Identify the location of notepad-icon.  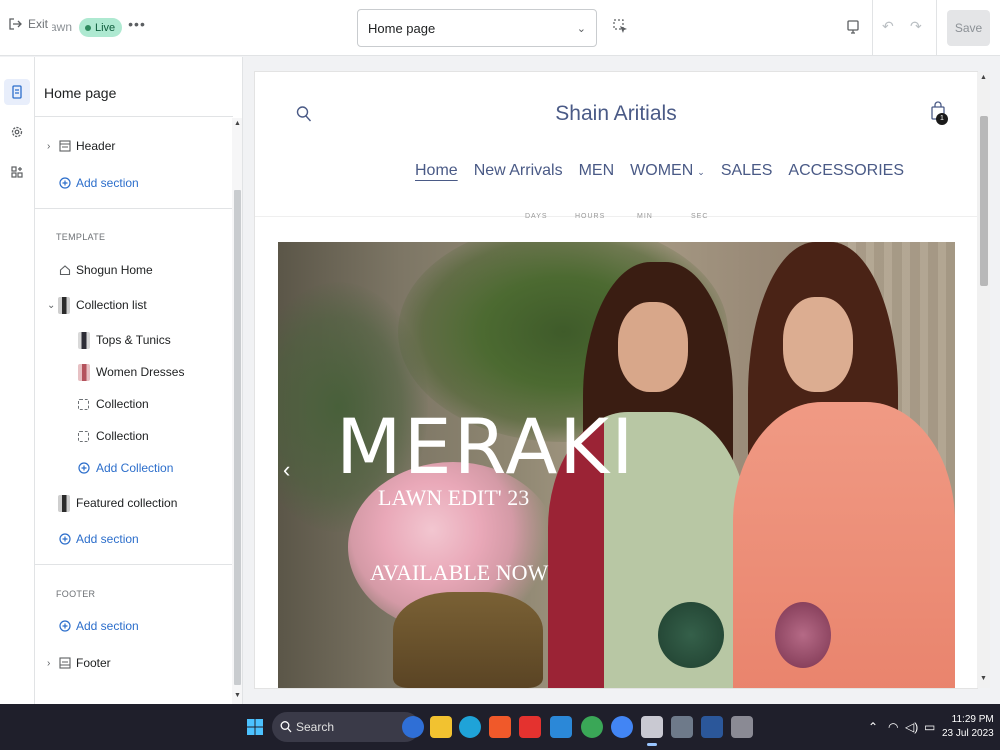
(561, 727).